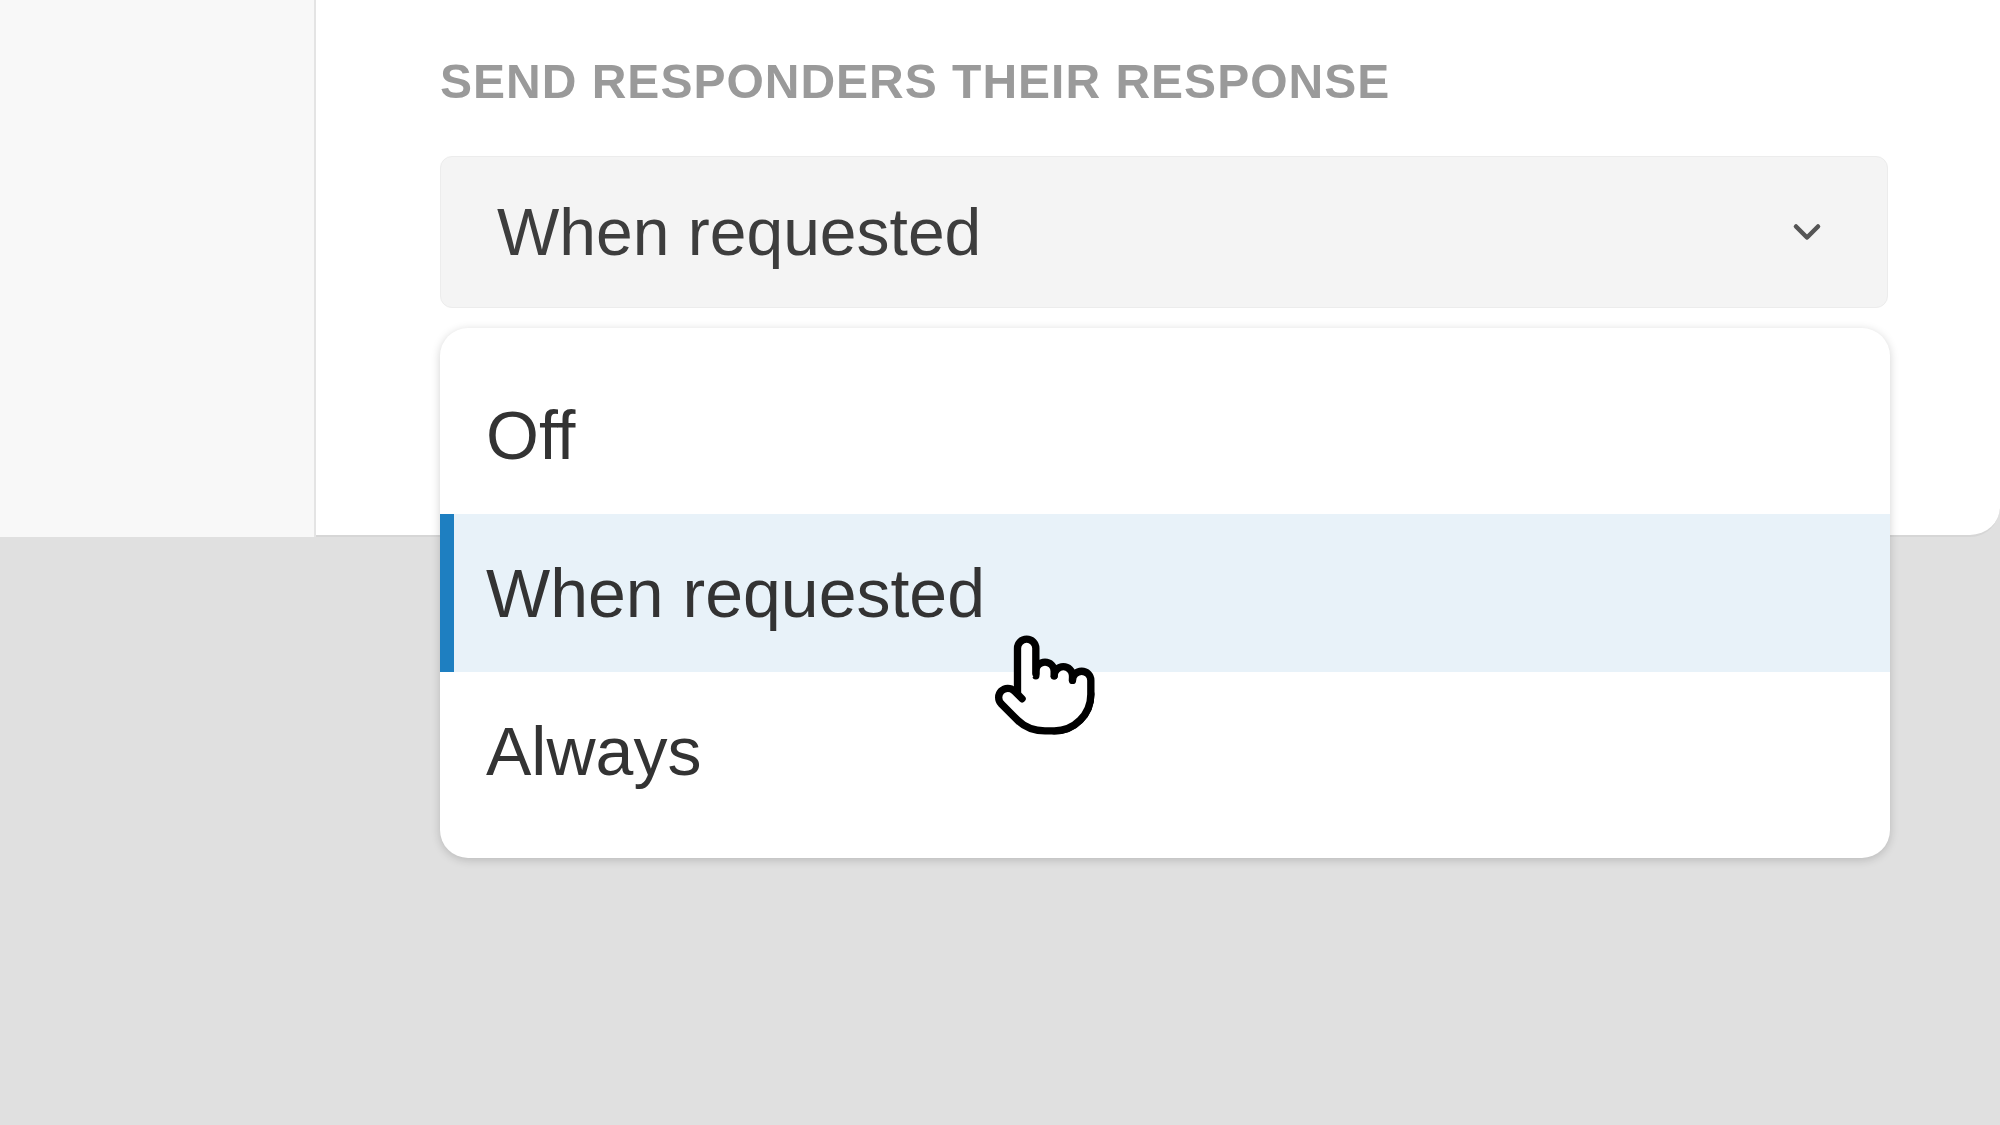  Describe the element at coordinates (1165, 435) in the screenshot. I see `dropdown-option: Off` at that location.